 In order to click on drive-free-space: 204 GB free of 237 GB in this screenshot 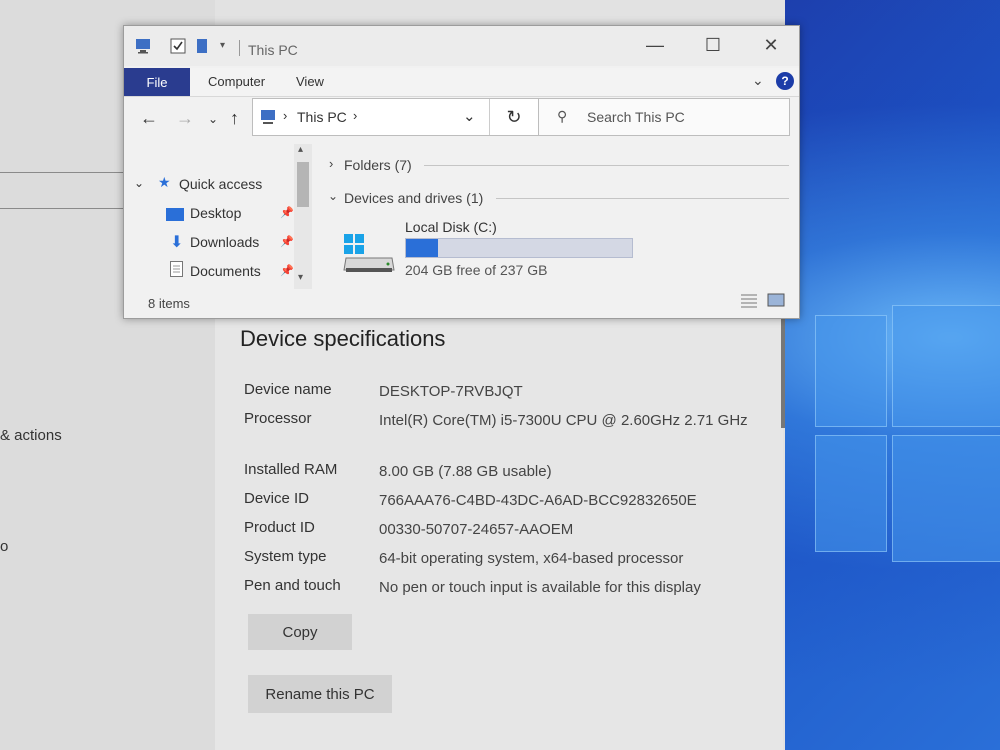, I will do `click(476, 270)`.